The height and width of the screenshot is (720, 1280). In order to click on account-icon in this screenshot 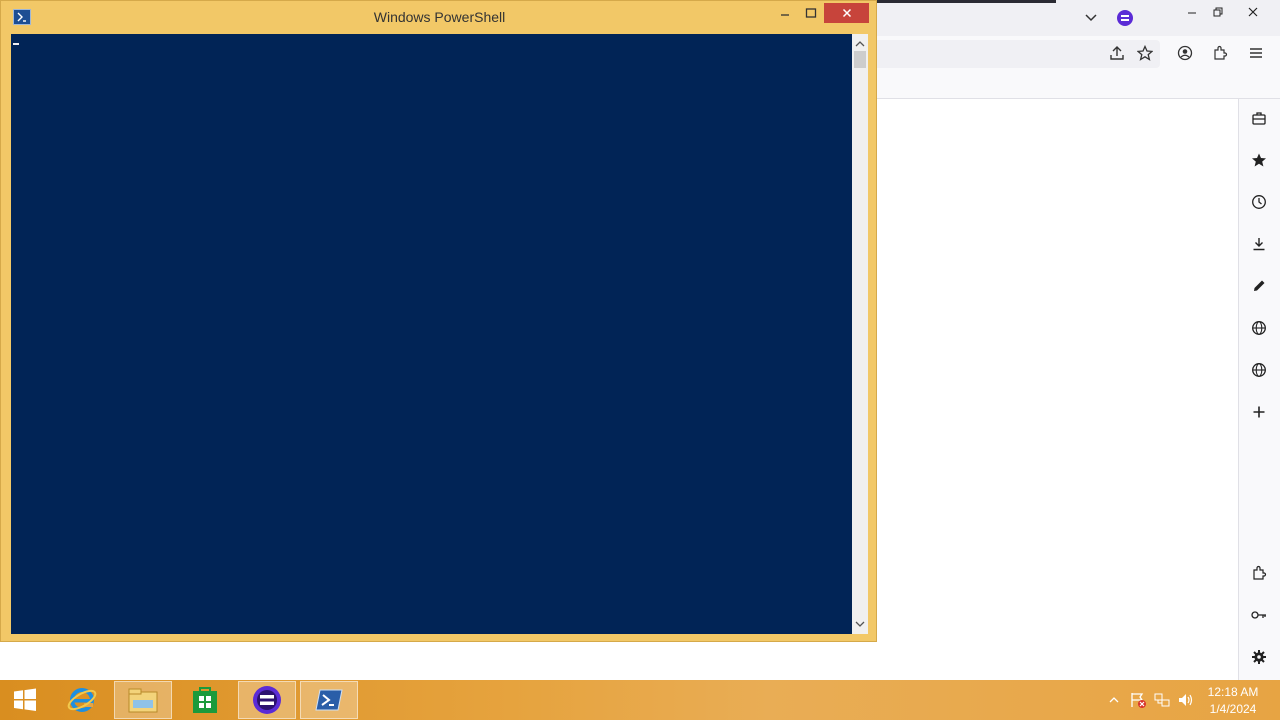, I will do `click(1185, 53)`.